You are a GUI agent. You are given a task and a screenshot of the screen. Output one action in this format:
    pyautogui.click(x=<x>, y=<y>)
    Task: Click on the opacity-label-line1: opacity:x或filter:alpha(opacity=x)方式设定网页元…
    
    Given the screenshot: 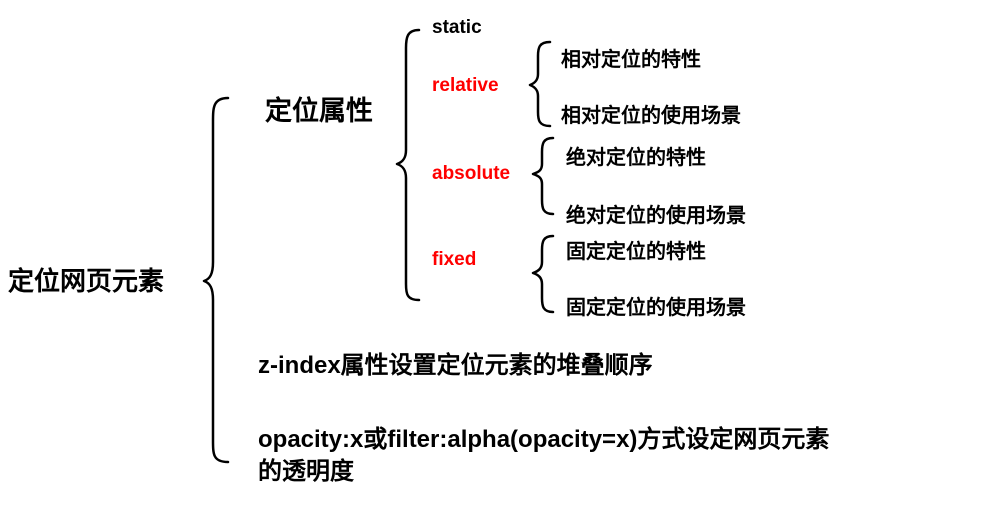 What is the action you would take?
    pyautogui.click(x=544, y=439)
    